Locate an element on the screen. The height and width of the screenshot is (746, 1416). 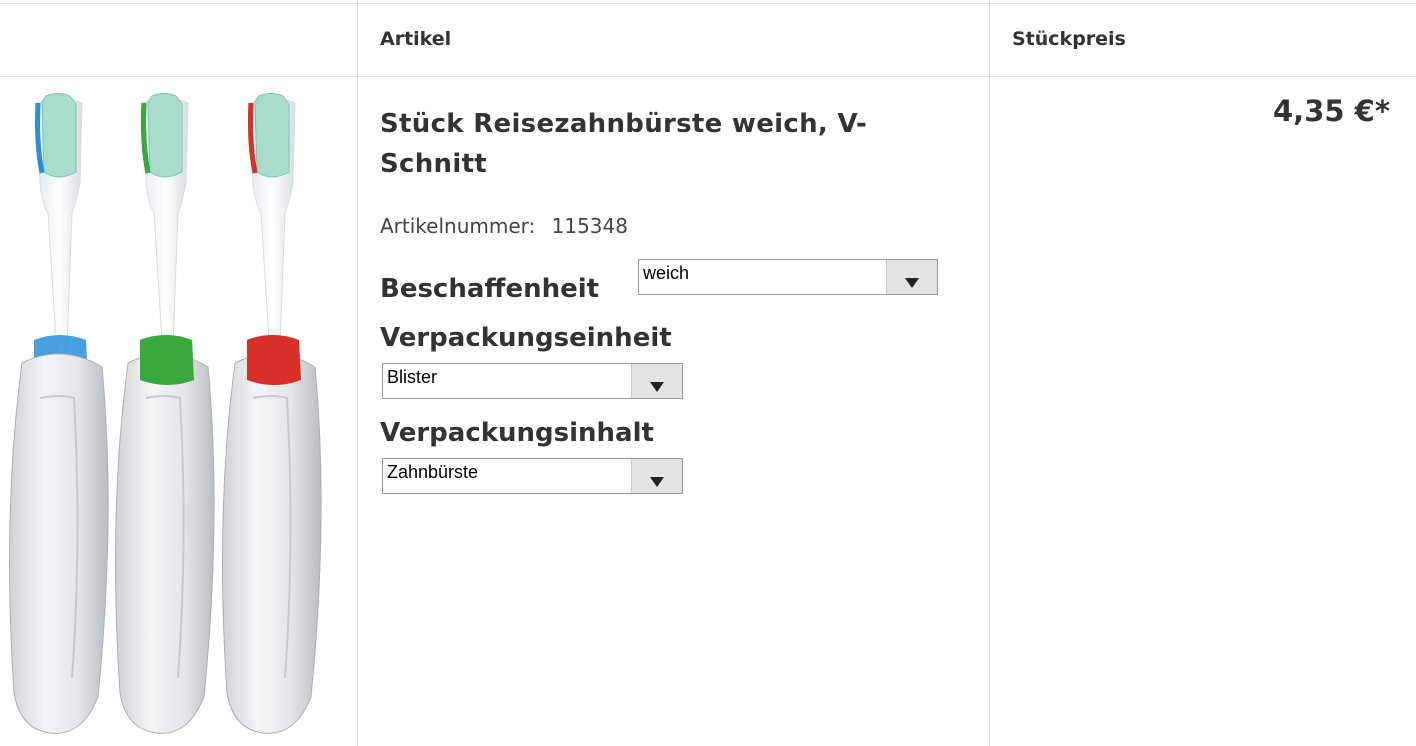
article-number-value: 115348 is located at coordinates (589, 226).